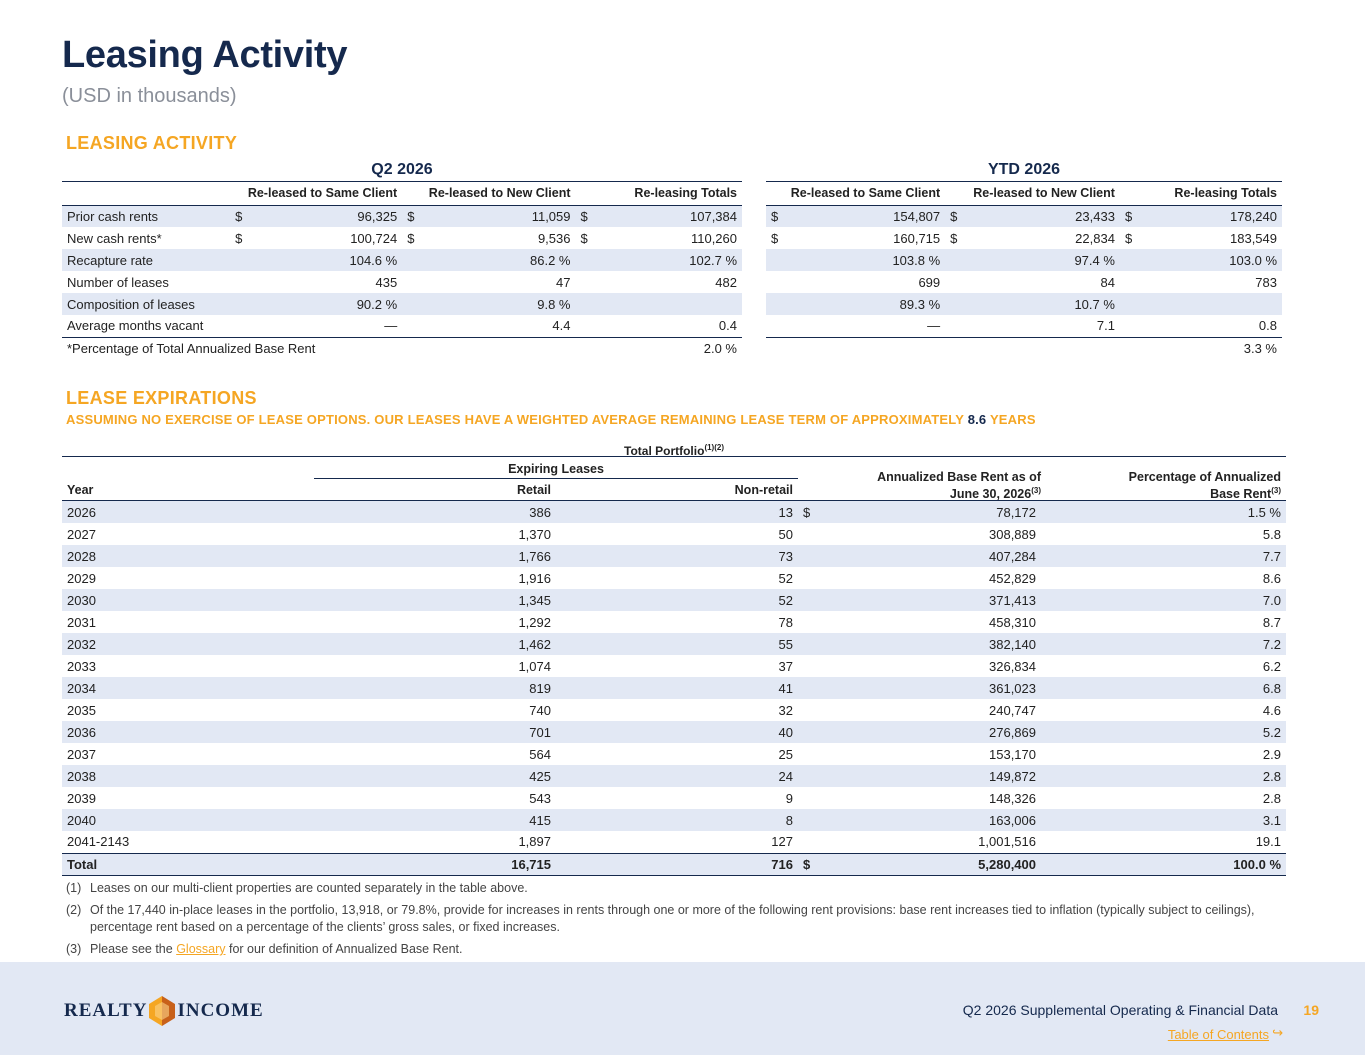  I want to click on pct-cell: 2.8, so click(1163, 776).